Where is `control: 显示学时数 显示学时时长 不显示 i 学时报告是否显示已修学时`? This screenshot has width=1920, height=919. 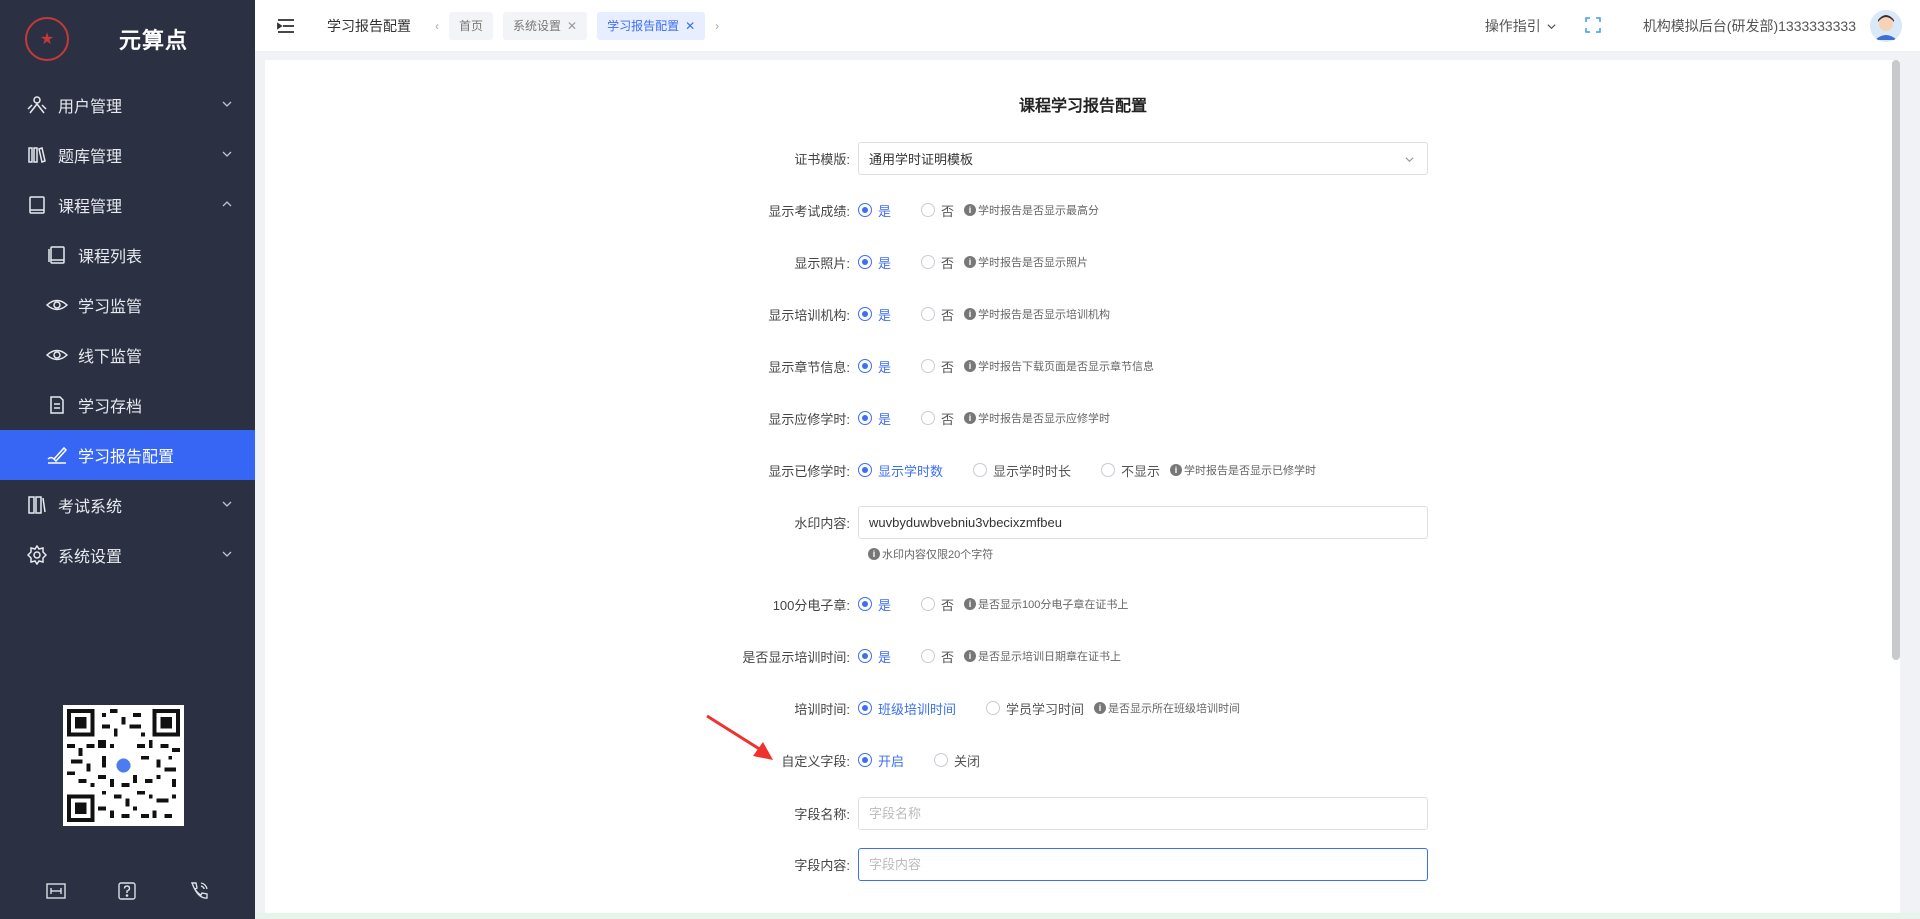 control: 显示学时数 显示学时时长 不显示 i 学时报告是否显示已修学时 is located at coordinates (1087, 470).